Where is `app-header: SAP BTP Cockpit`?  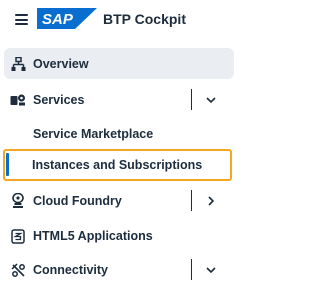 app-header: SAP BTP Cockpit is located at coordinates (123, 20).